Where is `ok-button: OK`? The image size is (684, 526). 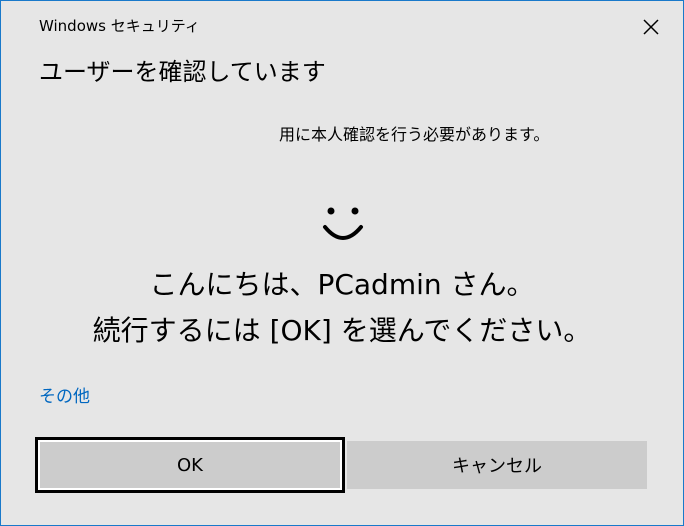
ok-button: OK is located at coordinates (190, 465).